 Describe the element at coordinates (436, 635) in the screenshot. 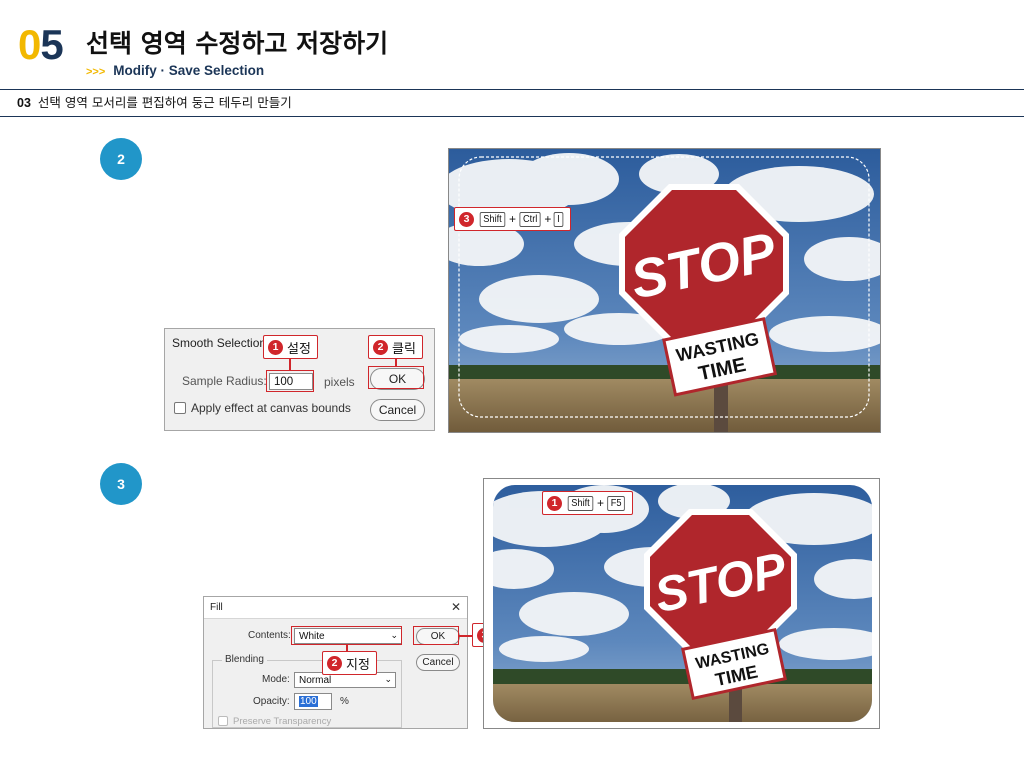

I see `fill-ok-highlight` at that location.